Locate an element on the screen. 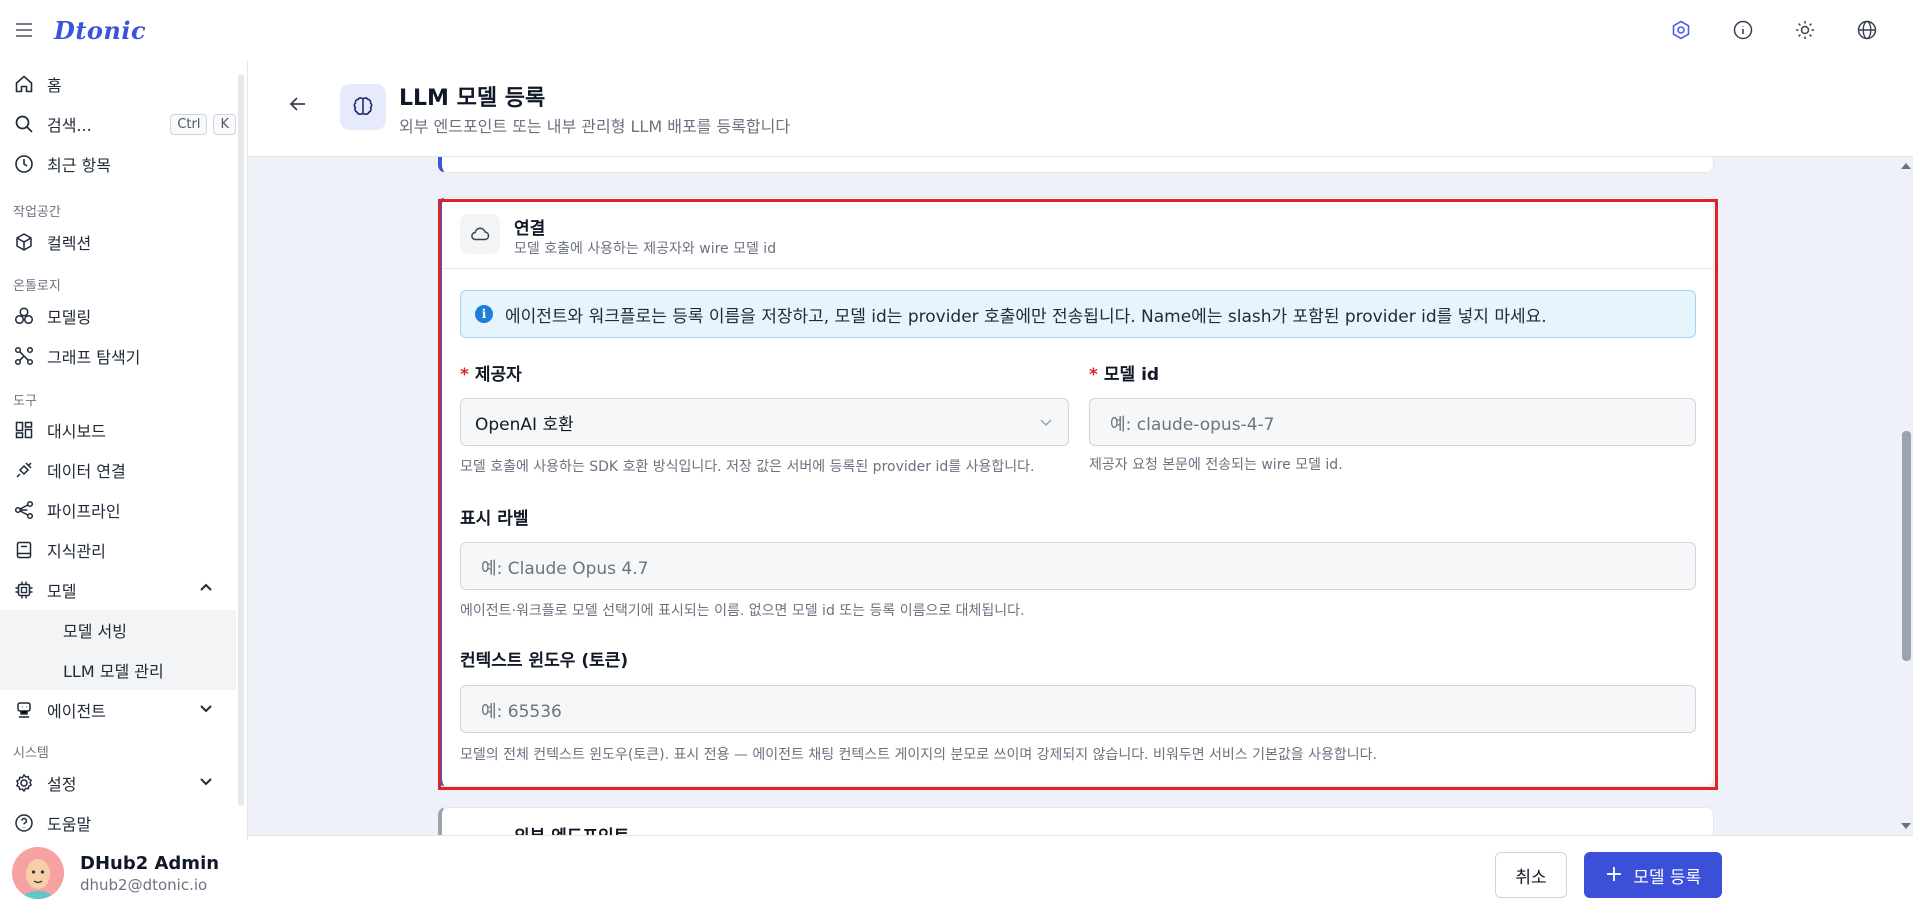  sidebar-item-label: 파이프라인 is located at coordinates (84, 511).